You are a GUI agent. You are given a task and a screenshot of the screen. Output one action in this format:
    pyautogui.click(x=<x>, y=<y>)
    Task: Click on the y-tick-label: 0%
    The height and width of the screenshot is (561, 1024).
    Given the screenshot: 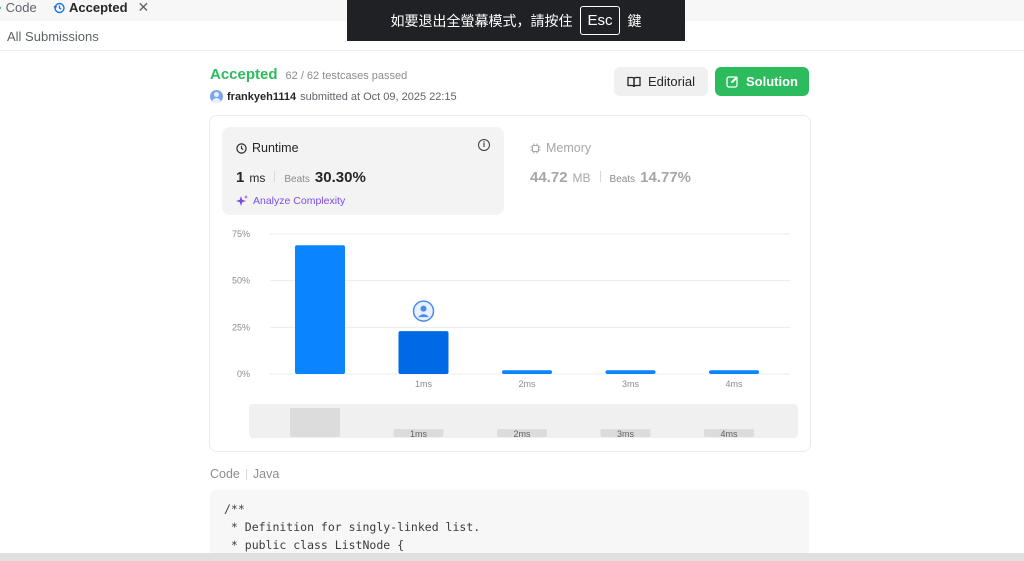 What is the action you would take?
    pyautogui.click(x=243, y=374)
    